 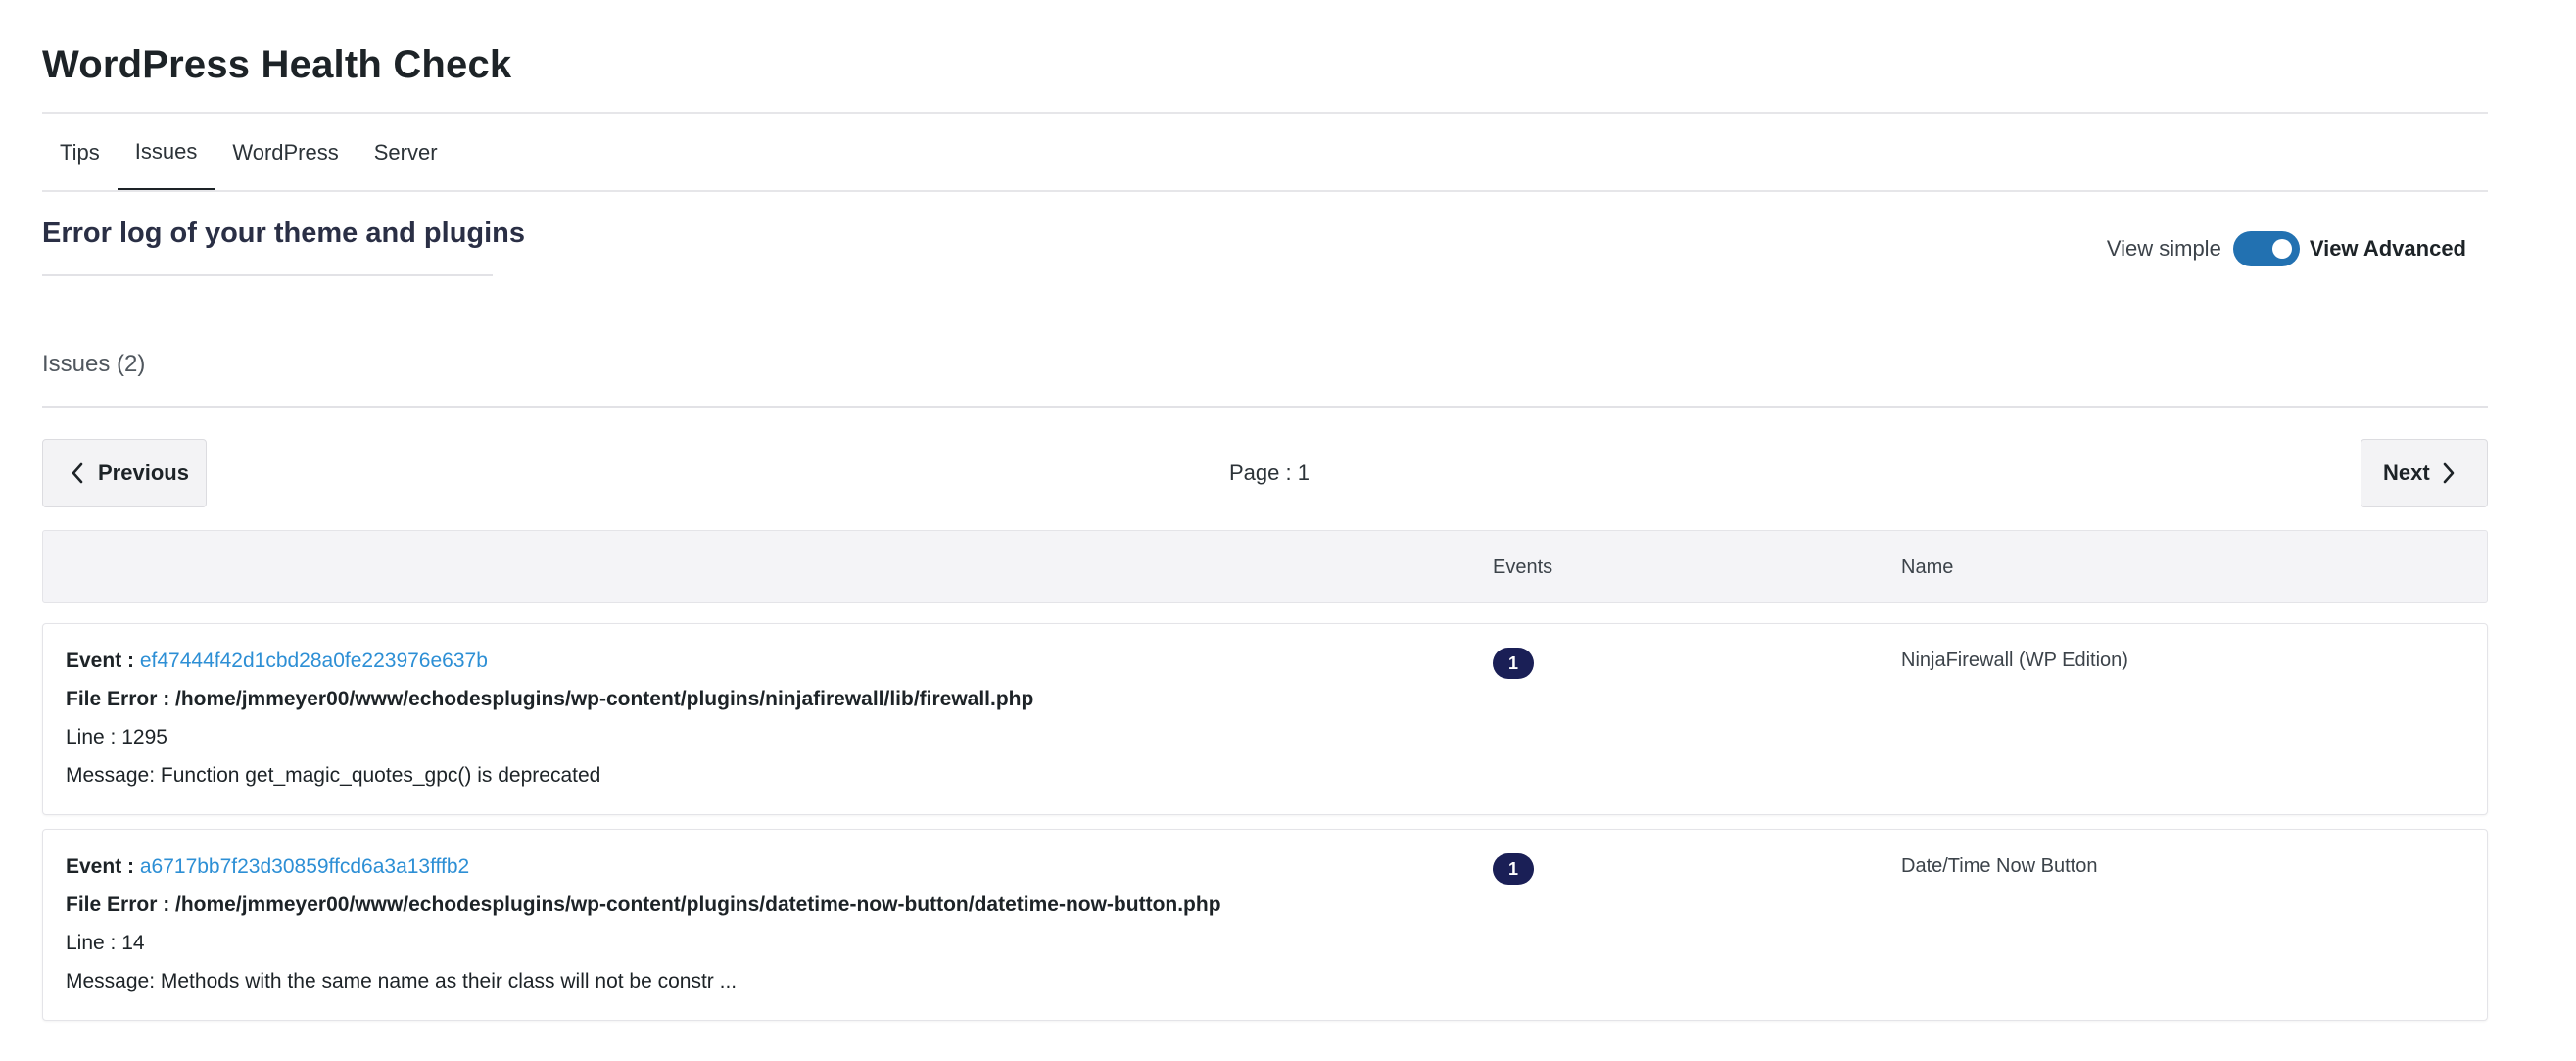 What do you see at coordinates (2266, 248) in the screenshot?
I see `view-mode-switch` at bounding box center [2266, 248].